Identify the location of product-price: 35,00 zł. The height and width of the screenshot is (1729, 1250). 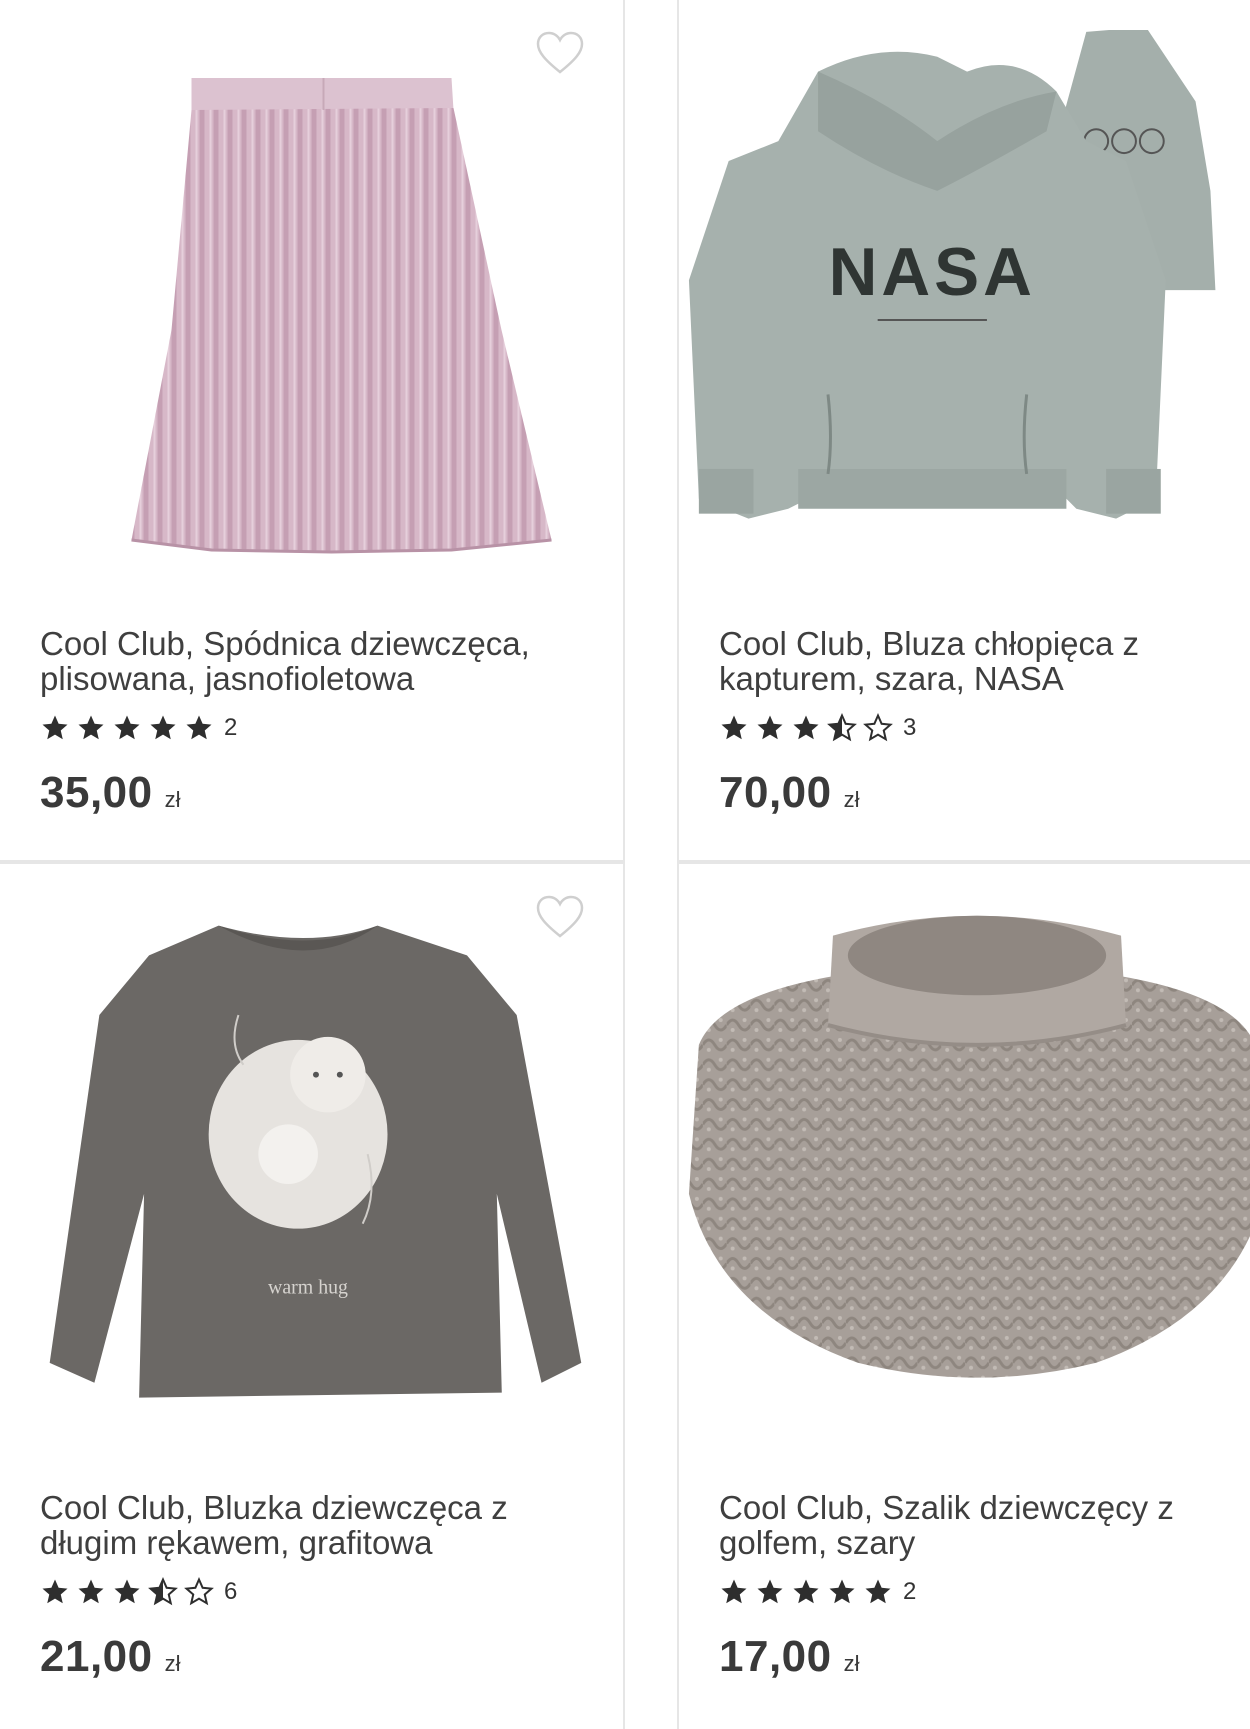
(110, 793).